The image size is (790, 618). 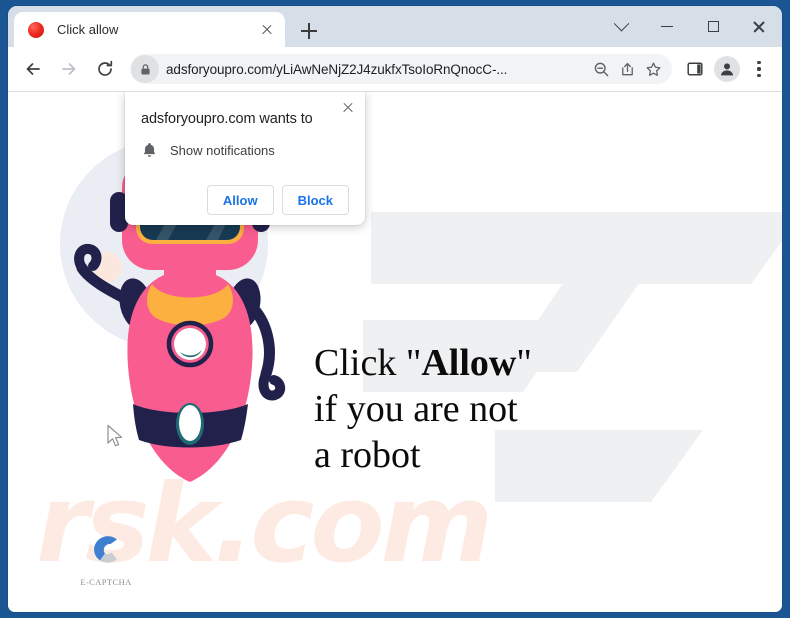 I want to click on close-window-button, so click(x=759, y=26).